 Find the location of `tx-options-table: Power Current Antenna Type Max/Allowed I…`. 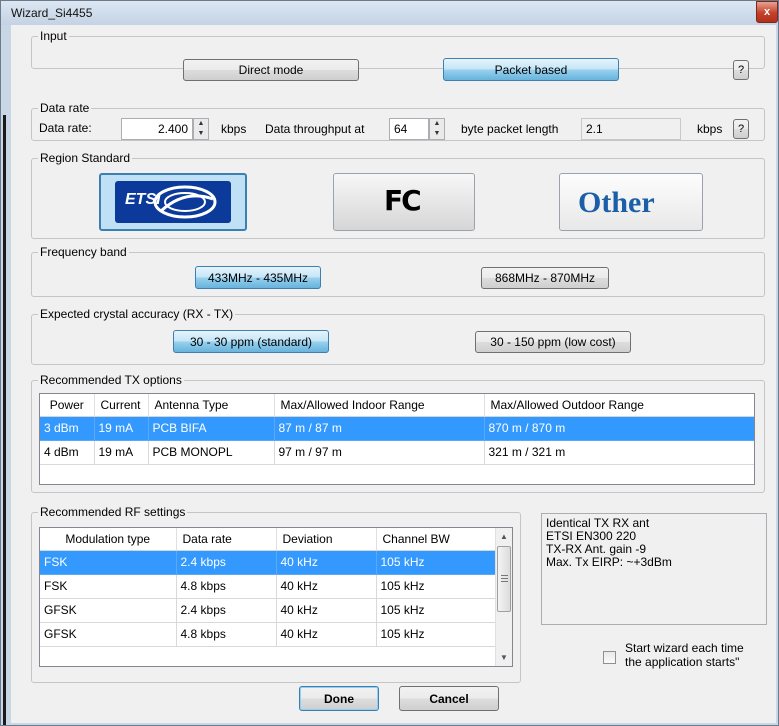

tx-options-table: Power Current Antenna Type Max/Allowed I… is located at coordinates (397, 429).